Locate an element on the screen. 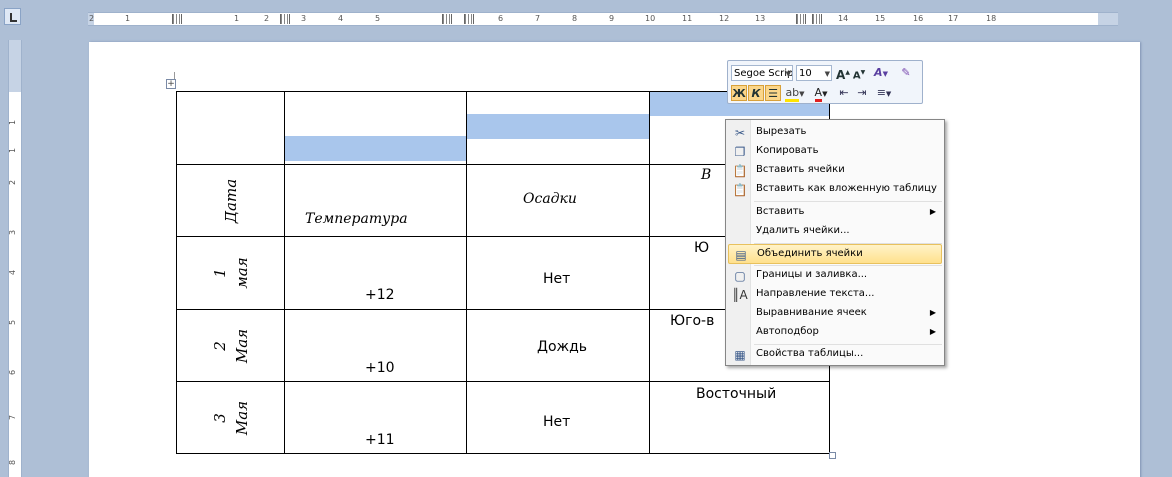 This screenshot has height=477, width=1172. increase-indent-icon: ⇥ is located at coordinates (862, 92).